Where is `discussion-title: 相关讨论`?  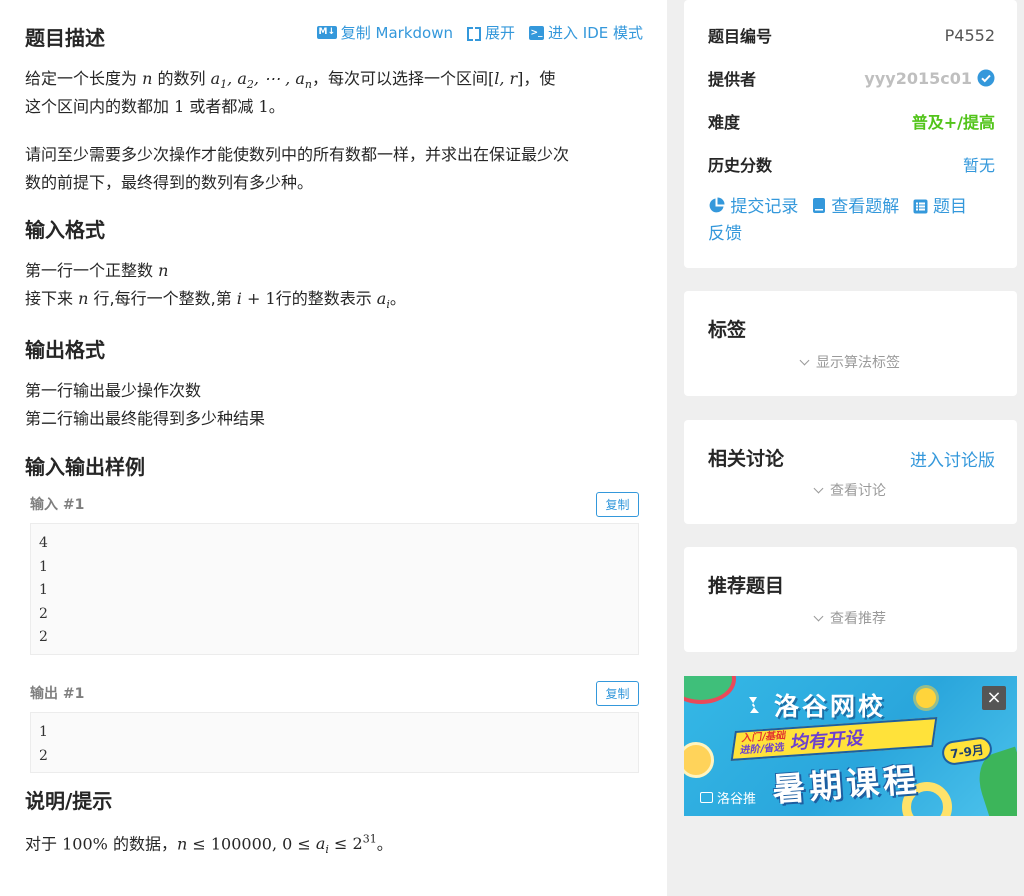
discussion-title: 相关讨论 is located at coordinates (746, 459).